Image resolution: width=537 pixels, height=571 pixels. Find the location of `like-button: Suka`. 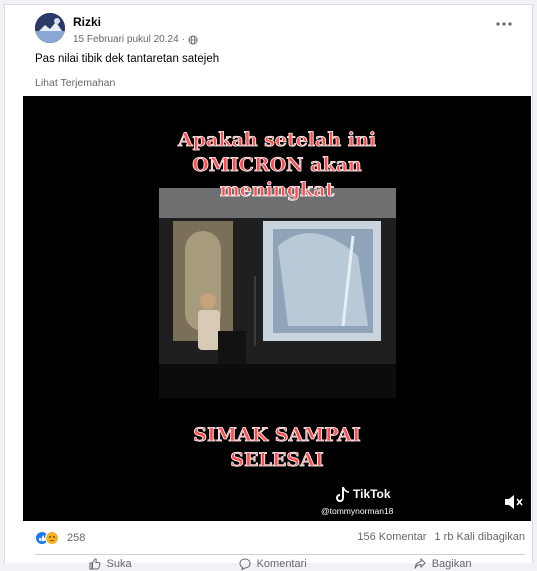

like-button: Suka is located at coordinates (110, 564).